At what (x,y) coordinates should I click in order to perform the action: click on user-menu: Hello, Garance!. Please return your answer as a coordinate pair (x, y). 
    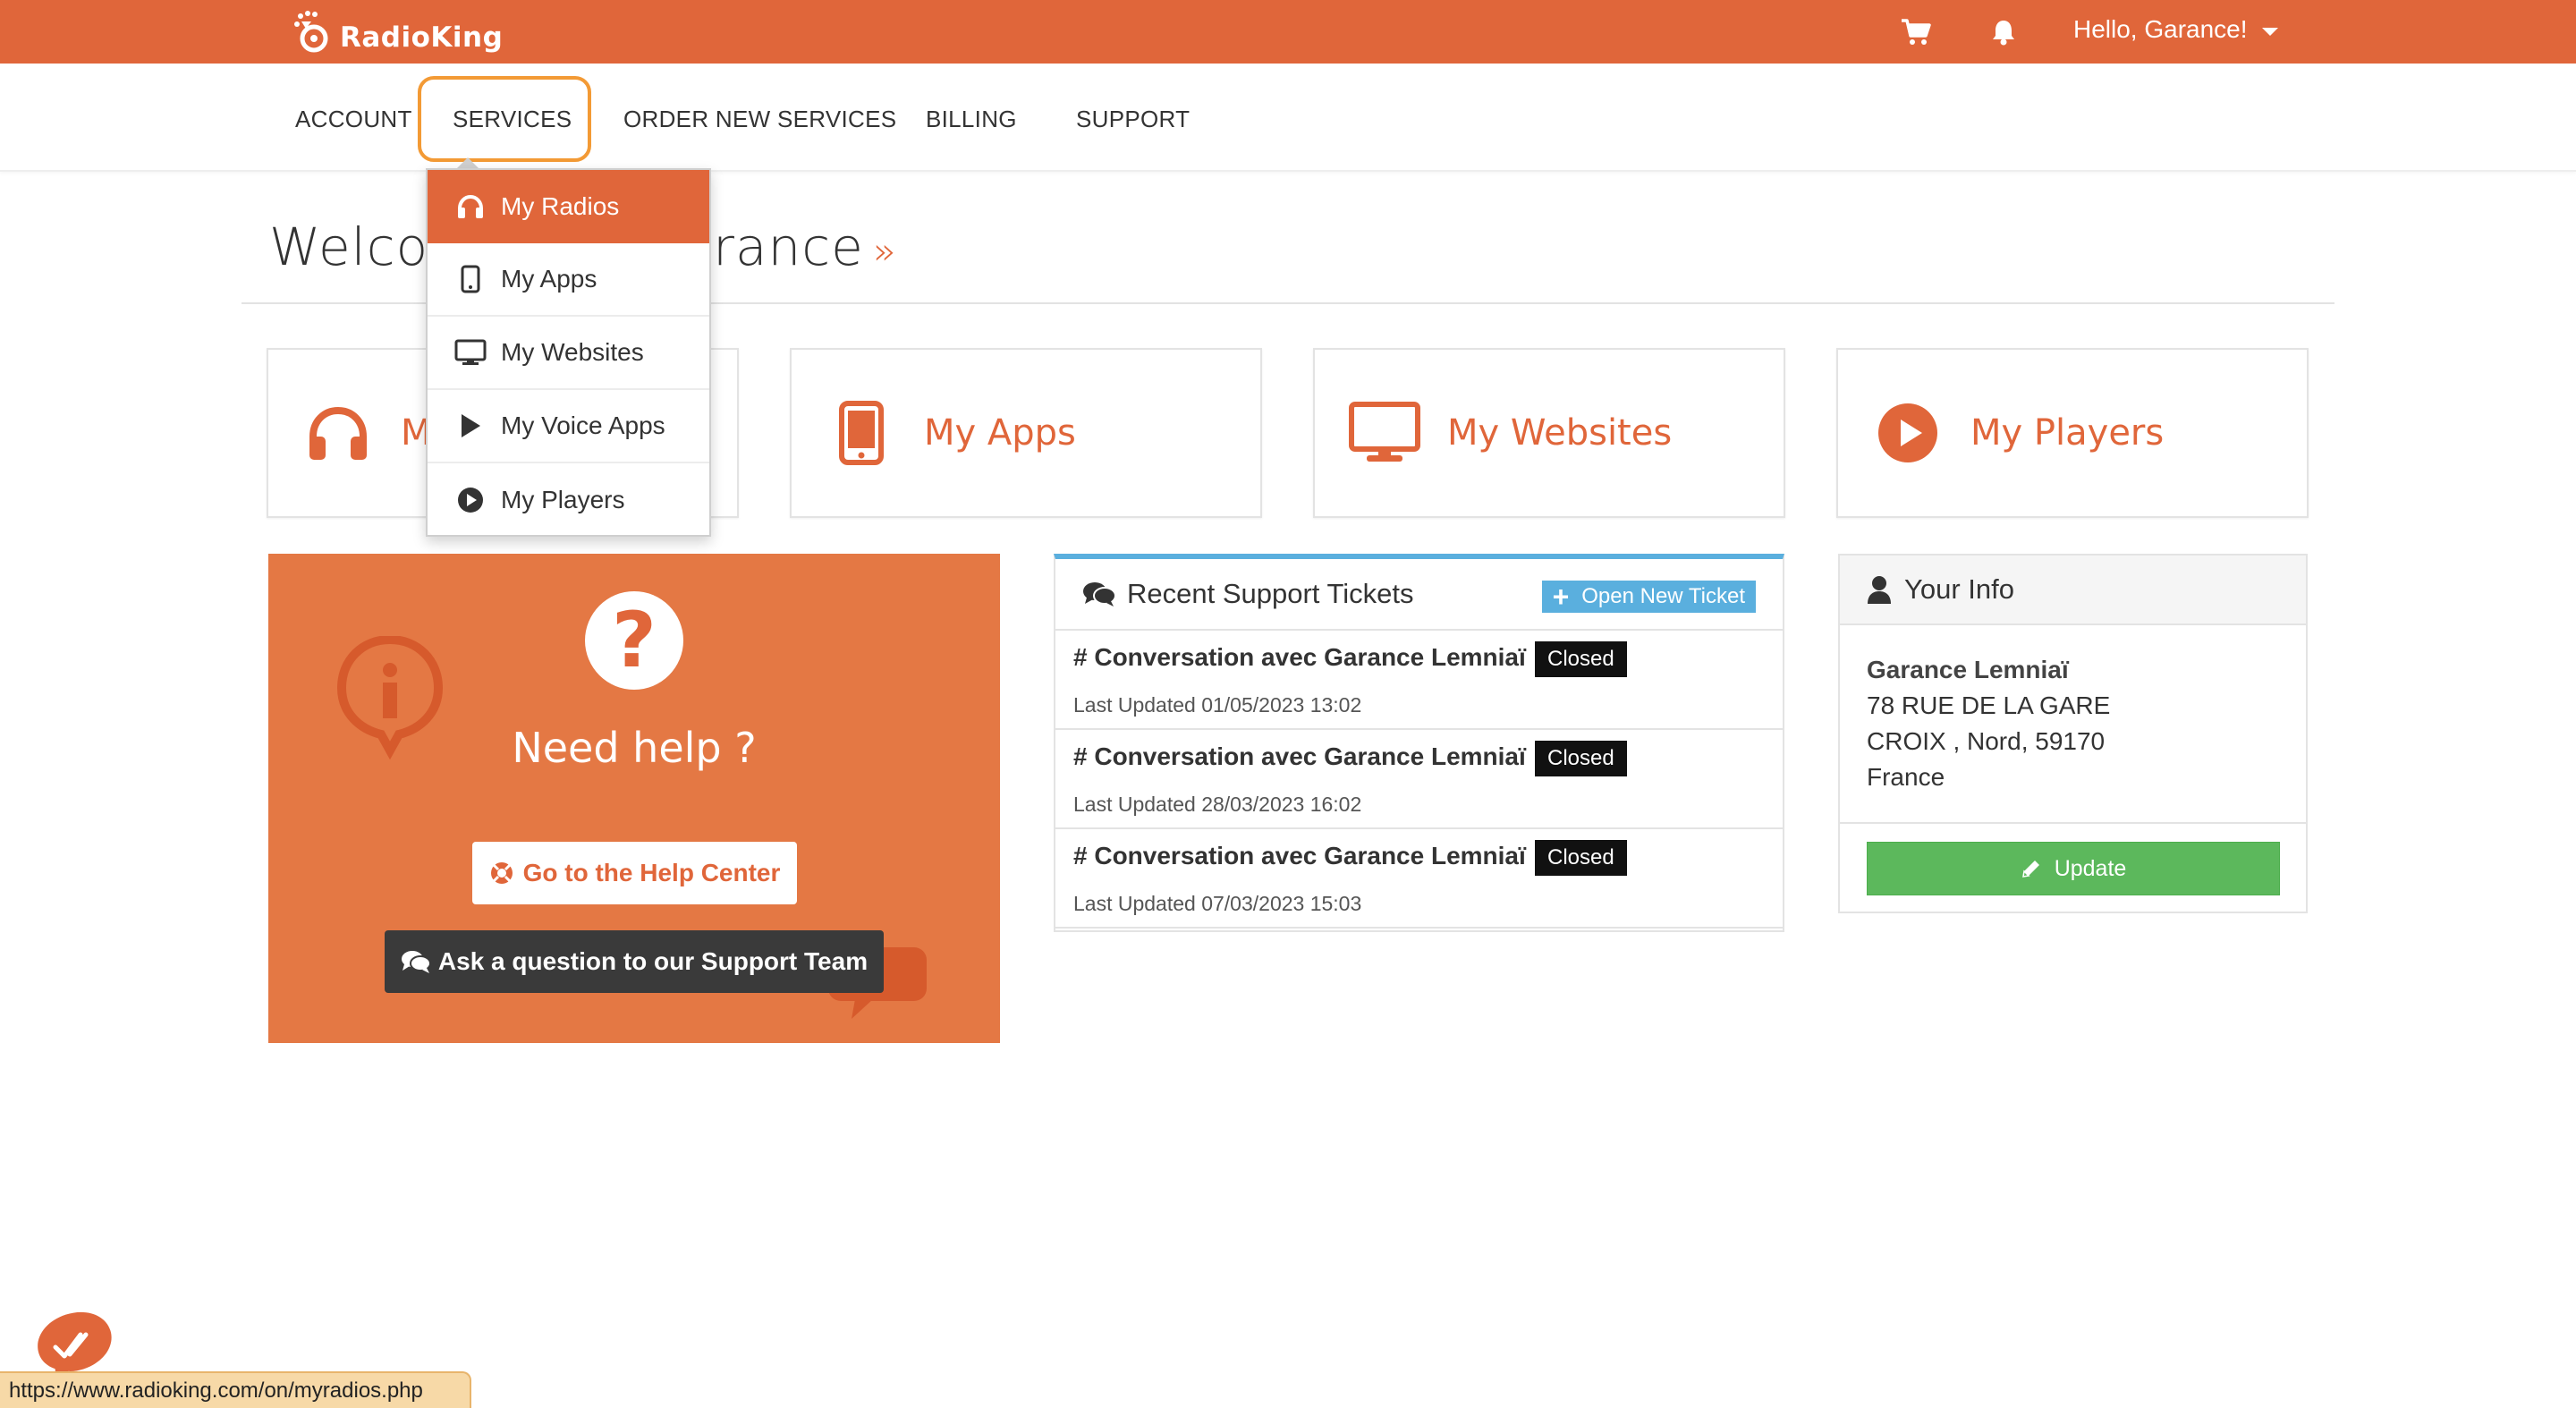
    Looking at the image, I should click on (2175, 29).